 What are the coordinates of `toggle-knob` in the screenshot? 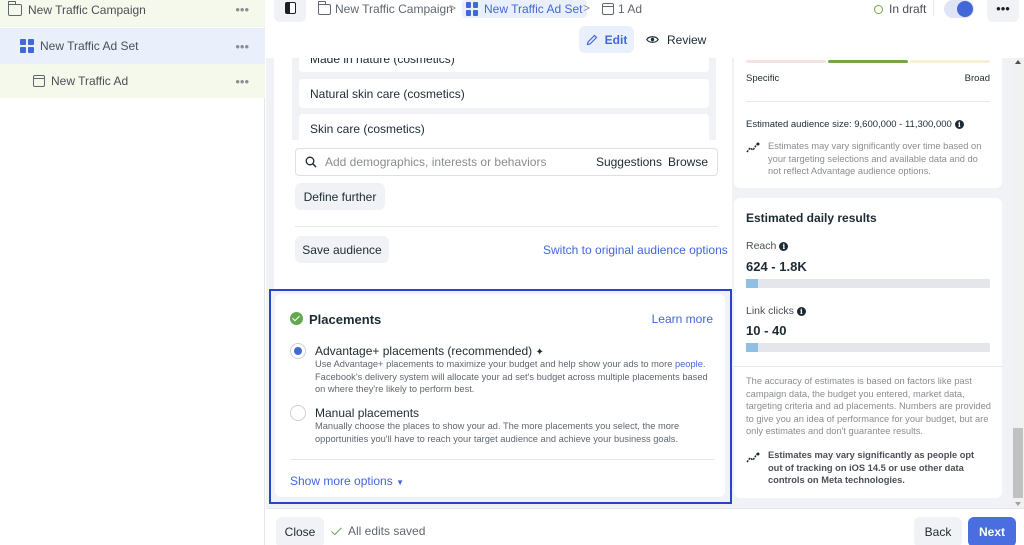 It's located at (965, 9).